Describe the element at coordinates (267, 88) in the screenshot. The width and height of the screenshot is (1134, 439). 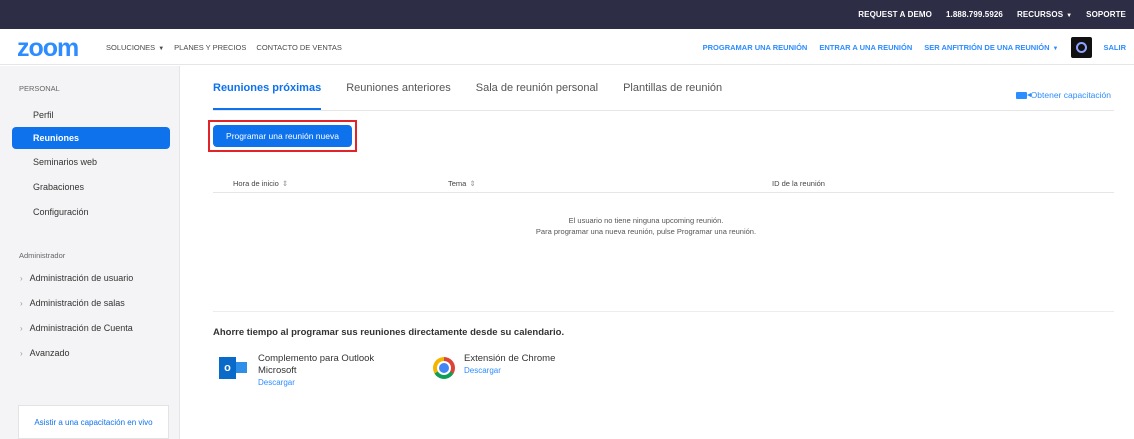
I see `tab-upcoming-meetings: Reuniones próximas` at that location.